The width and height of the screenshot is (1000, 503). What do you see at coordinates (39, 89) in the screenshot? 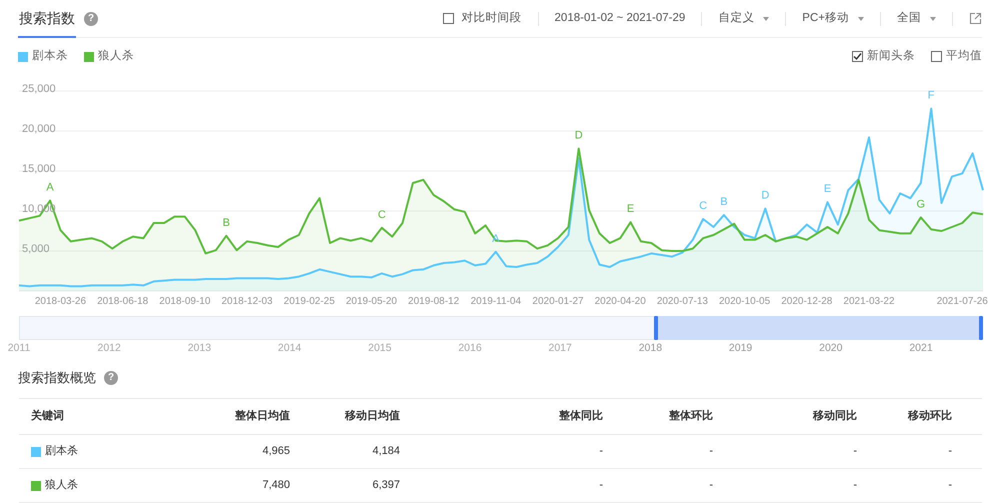
I see `axis-label: 25,000` at bounding box center [39, 89].